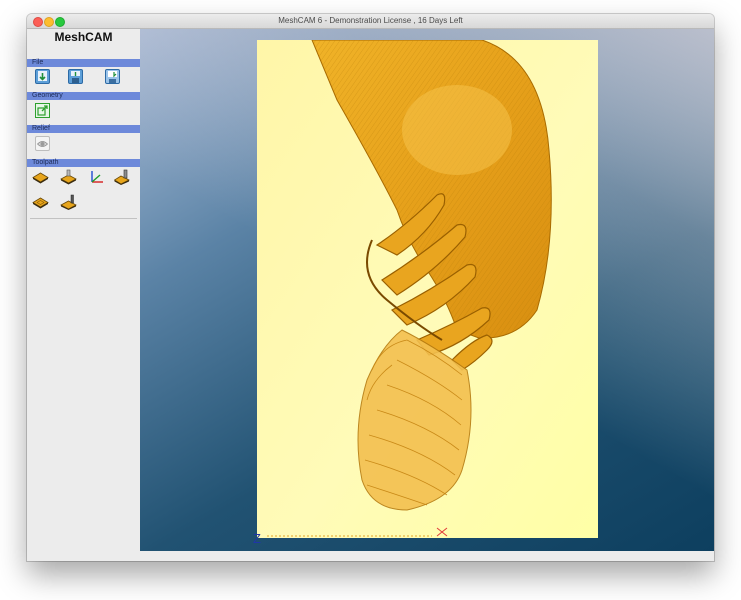 The image size is (741, 600). What do you see at coordinates (83, 63) in the screenshot?
I see `section-header-file: File` at bounding box center [83, 63].